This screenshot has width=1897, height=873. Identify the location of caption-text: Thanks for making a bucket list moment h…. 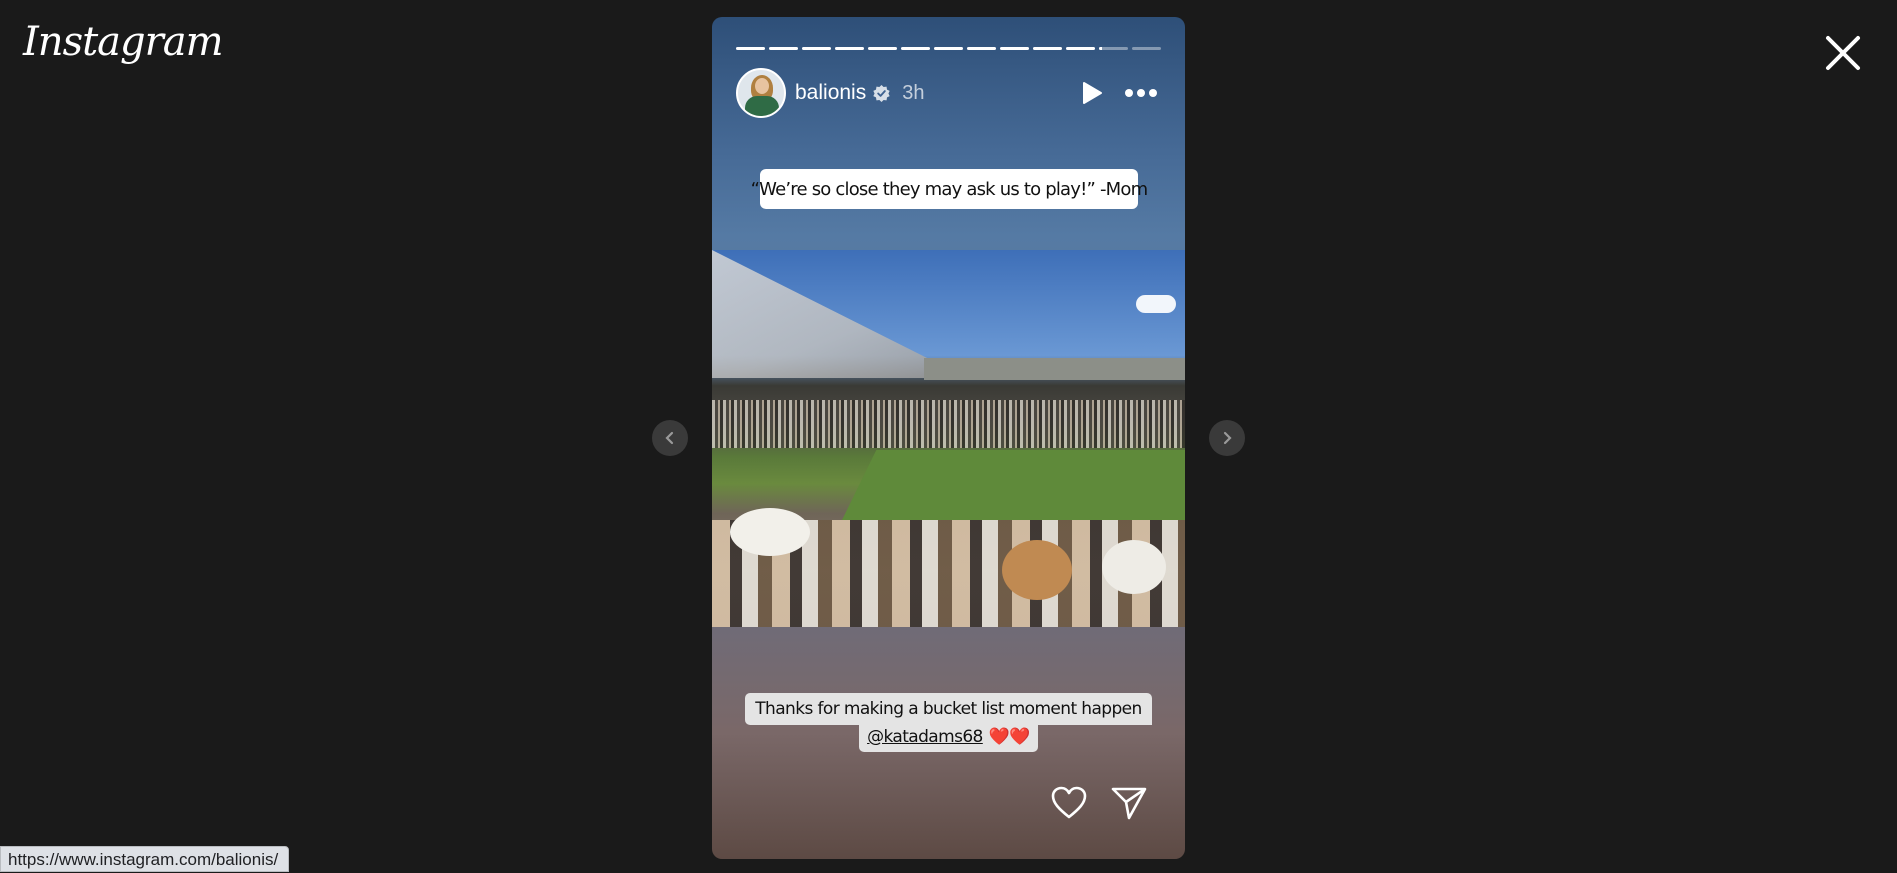
(948, 709).